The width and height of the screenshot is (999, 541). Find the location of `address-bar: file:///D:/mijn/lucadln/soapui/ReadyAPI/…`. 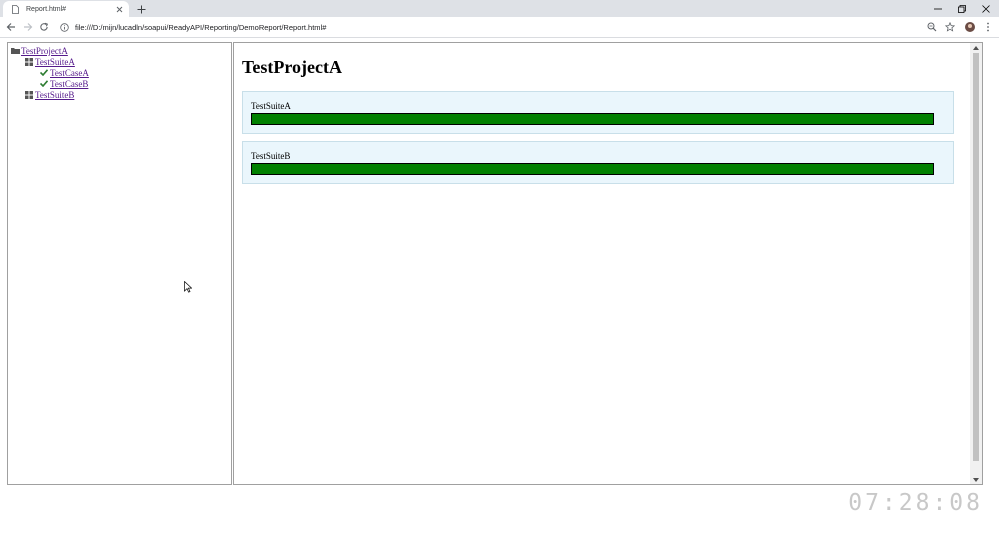

address-bar: file:///D:/mijn/lucadln/soapui/ReadyAPI/… is located at coordinates (507, 27).